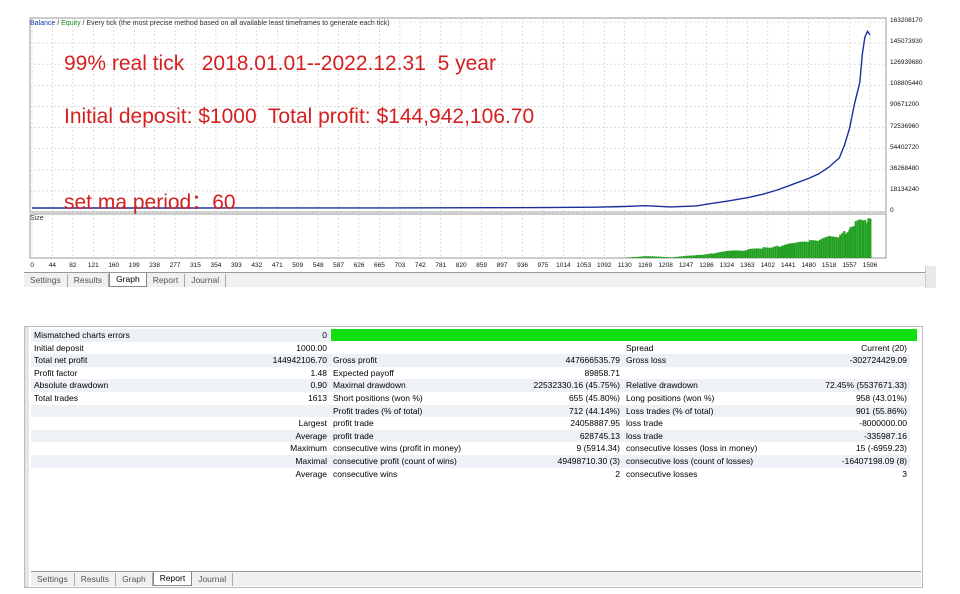 The height and width of the screenshot is (594, 960). What do you see at coordinates (904, 168) in the screenshot?
I see `y-tick-label: 36268480` at bounding box center [904, 168].